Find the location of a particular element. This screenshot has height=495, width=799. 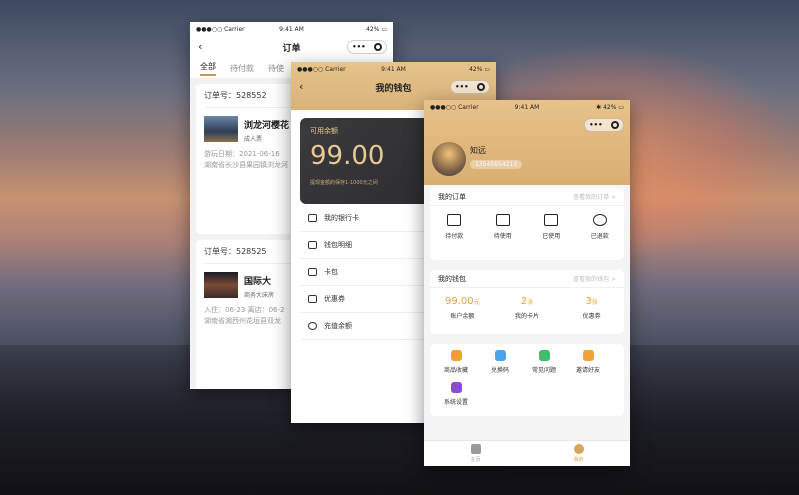

page-title: 我的钱包 is located at coordinates (393, 88).